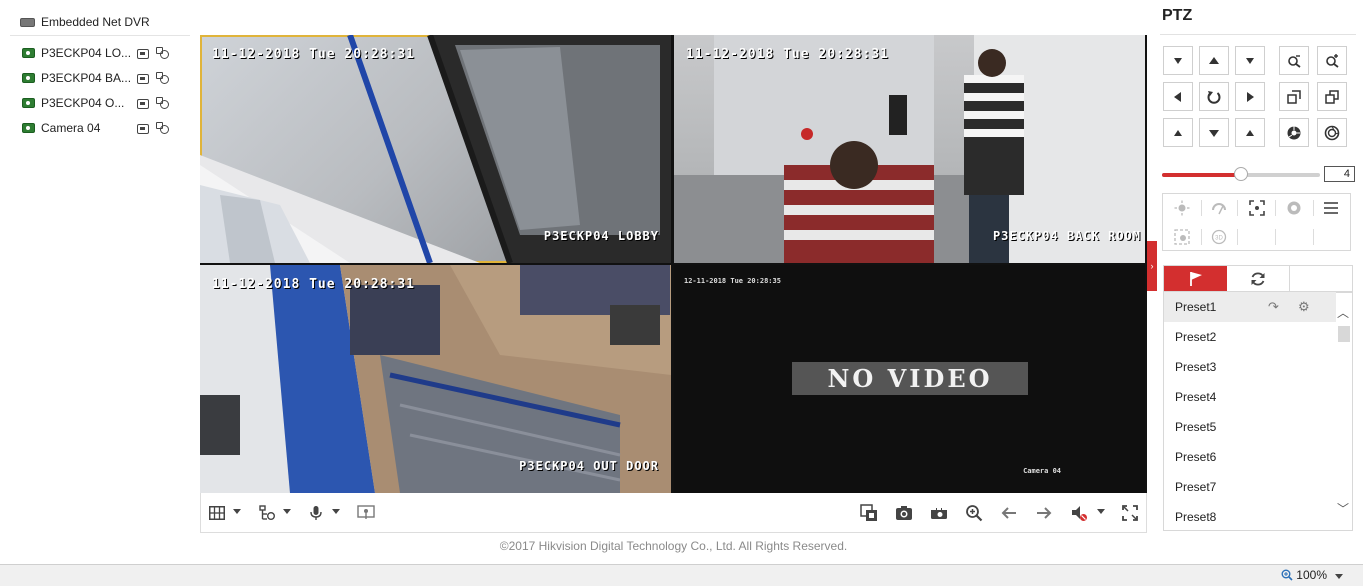  I want to click on iris-open-icon, so click(1294, 132).